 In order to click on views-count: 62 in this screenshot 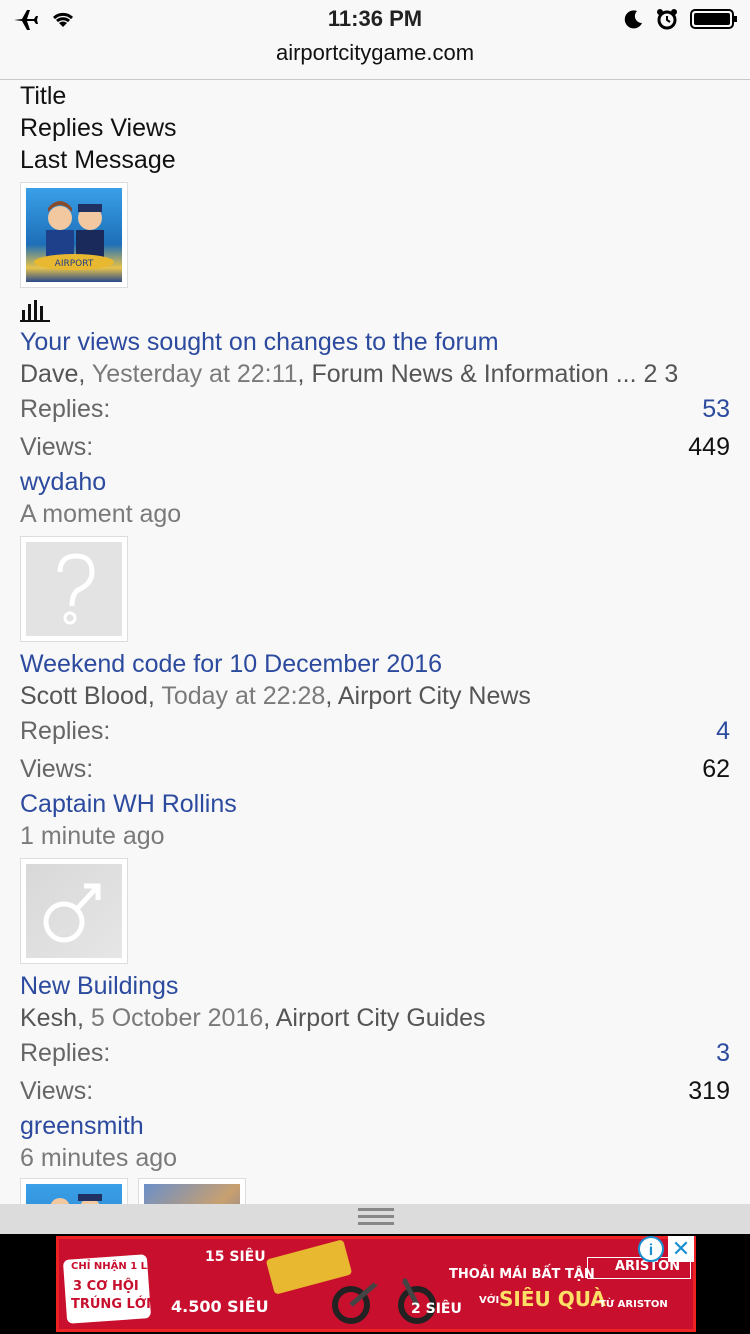, I will do `click(716, 769)`.